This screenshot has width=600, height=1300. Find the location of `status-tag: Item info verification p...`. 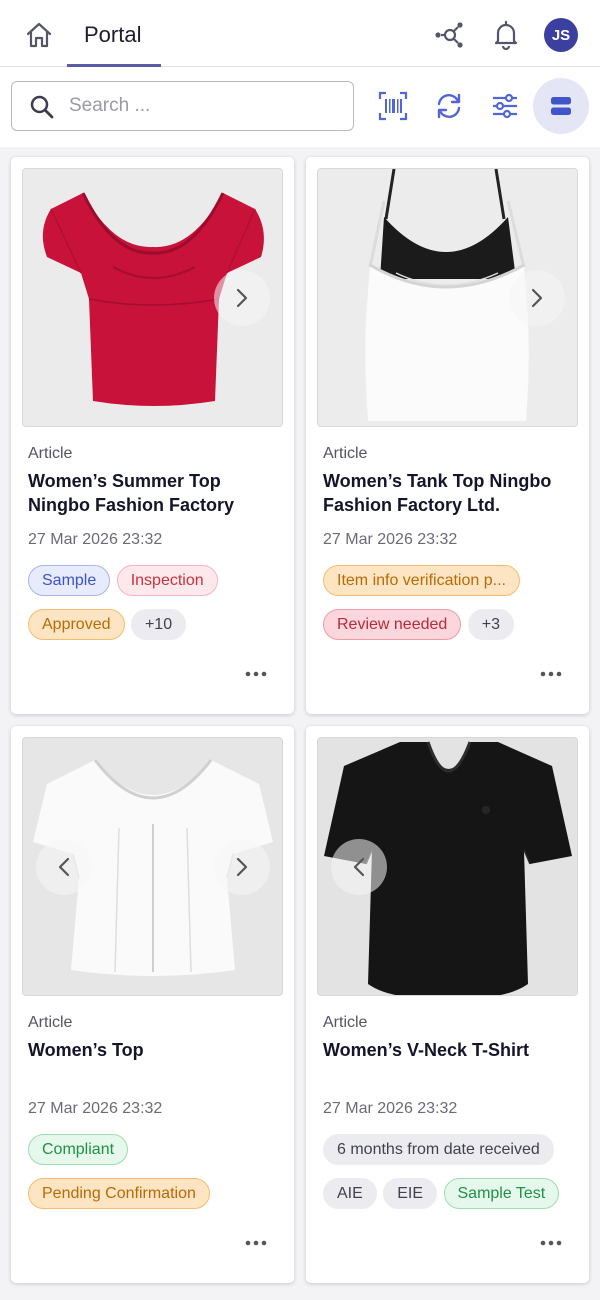

status-tag: Item info verification p... is located at coordinates (421, 580).